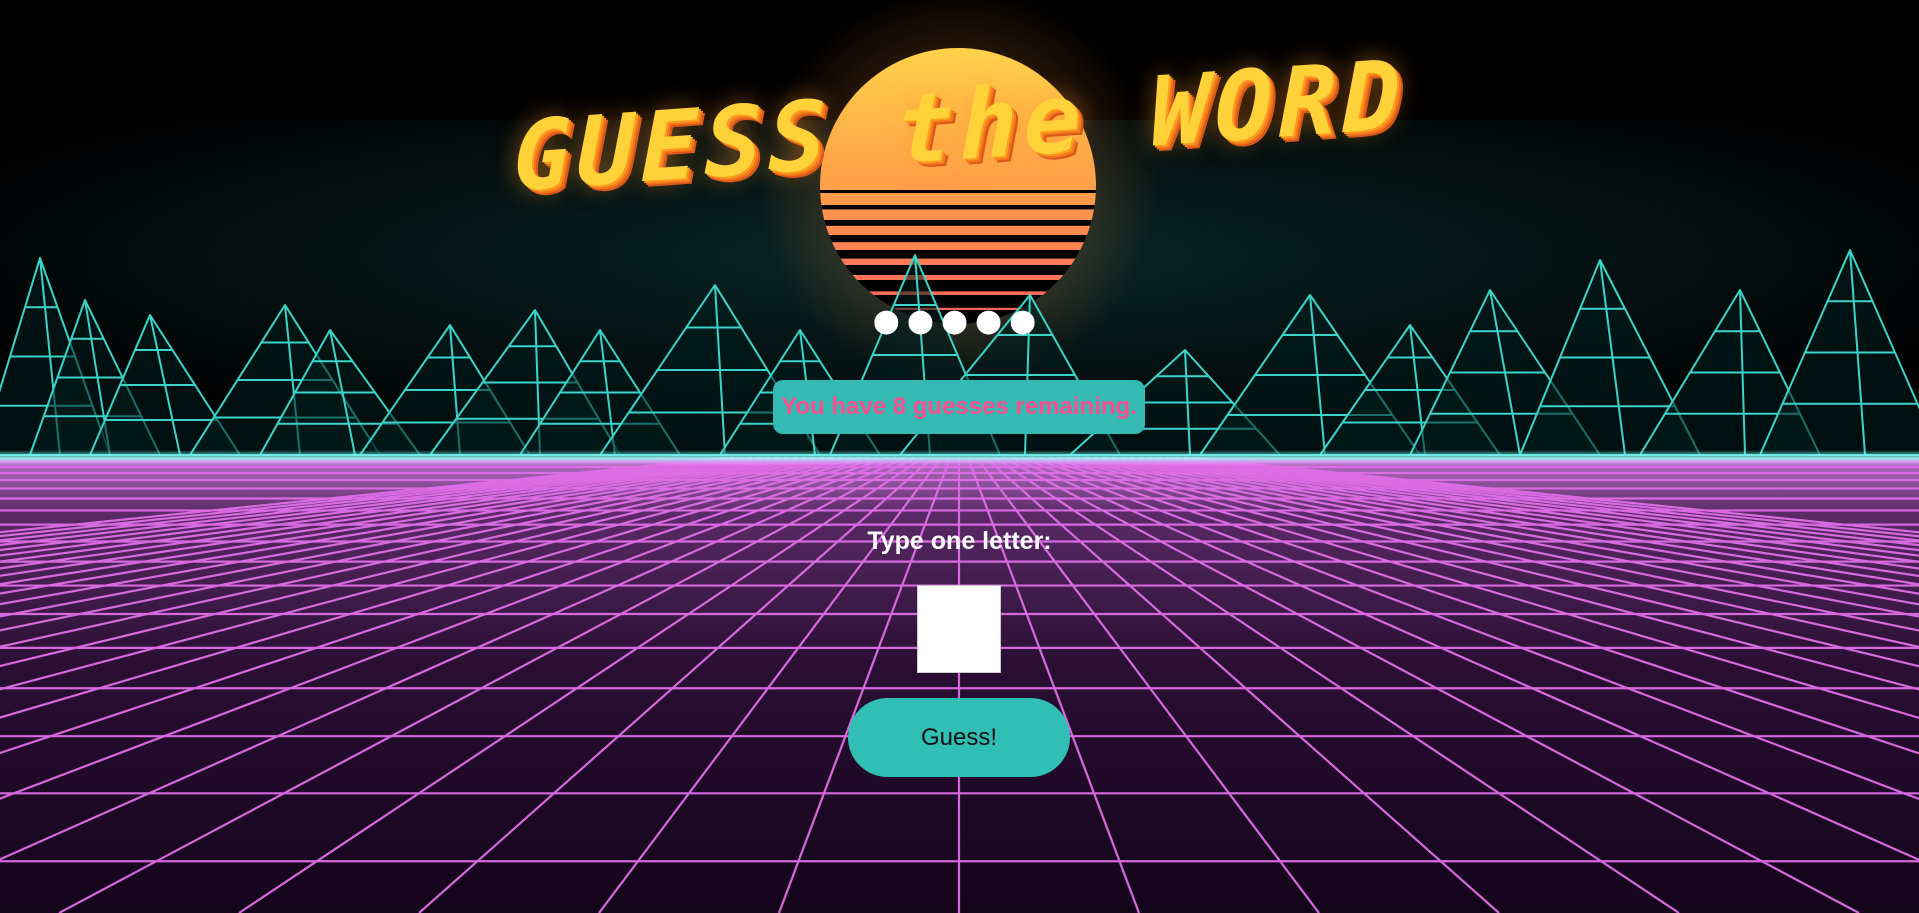 The height and width of the screenshot is (913, 1919). What do you see at coordinates (959, 407) in the screenshot?
I see `remaining-guesses-message: You have 8 guesses remaining.` at bounding box center [959, 407].